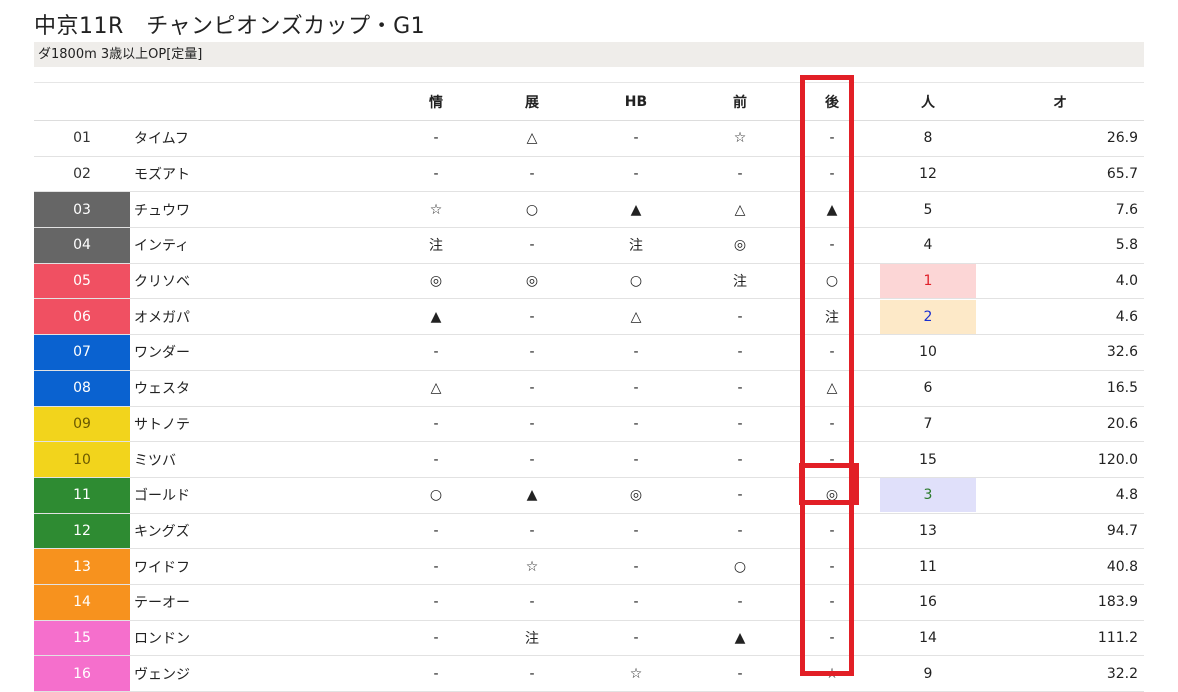 The width and height of the screenshot is (1178, 692). Describe the element at coordinates (230, 26) in the screenshot. I see `race-title: 中京11R チャンピオンズカップ・G1` at that location.